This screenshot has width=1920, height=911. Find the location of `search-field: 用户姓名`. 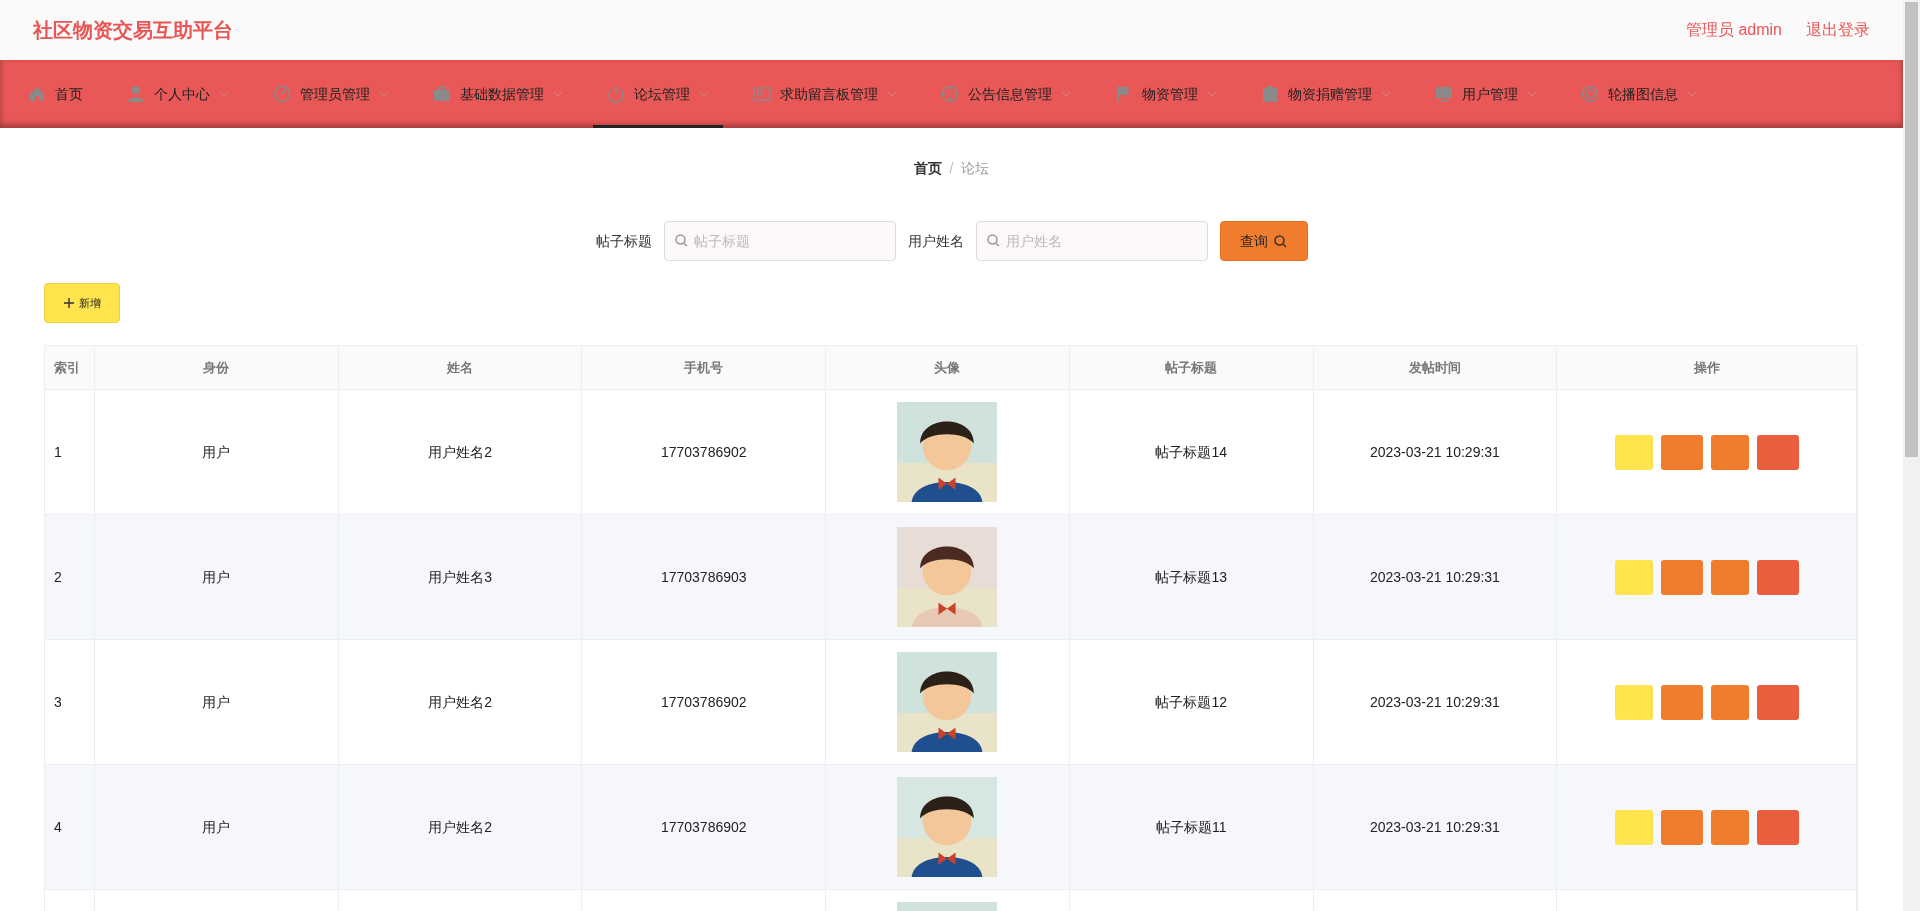

search-field: 用户姓名 is located at coordinates (1091, 241).